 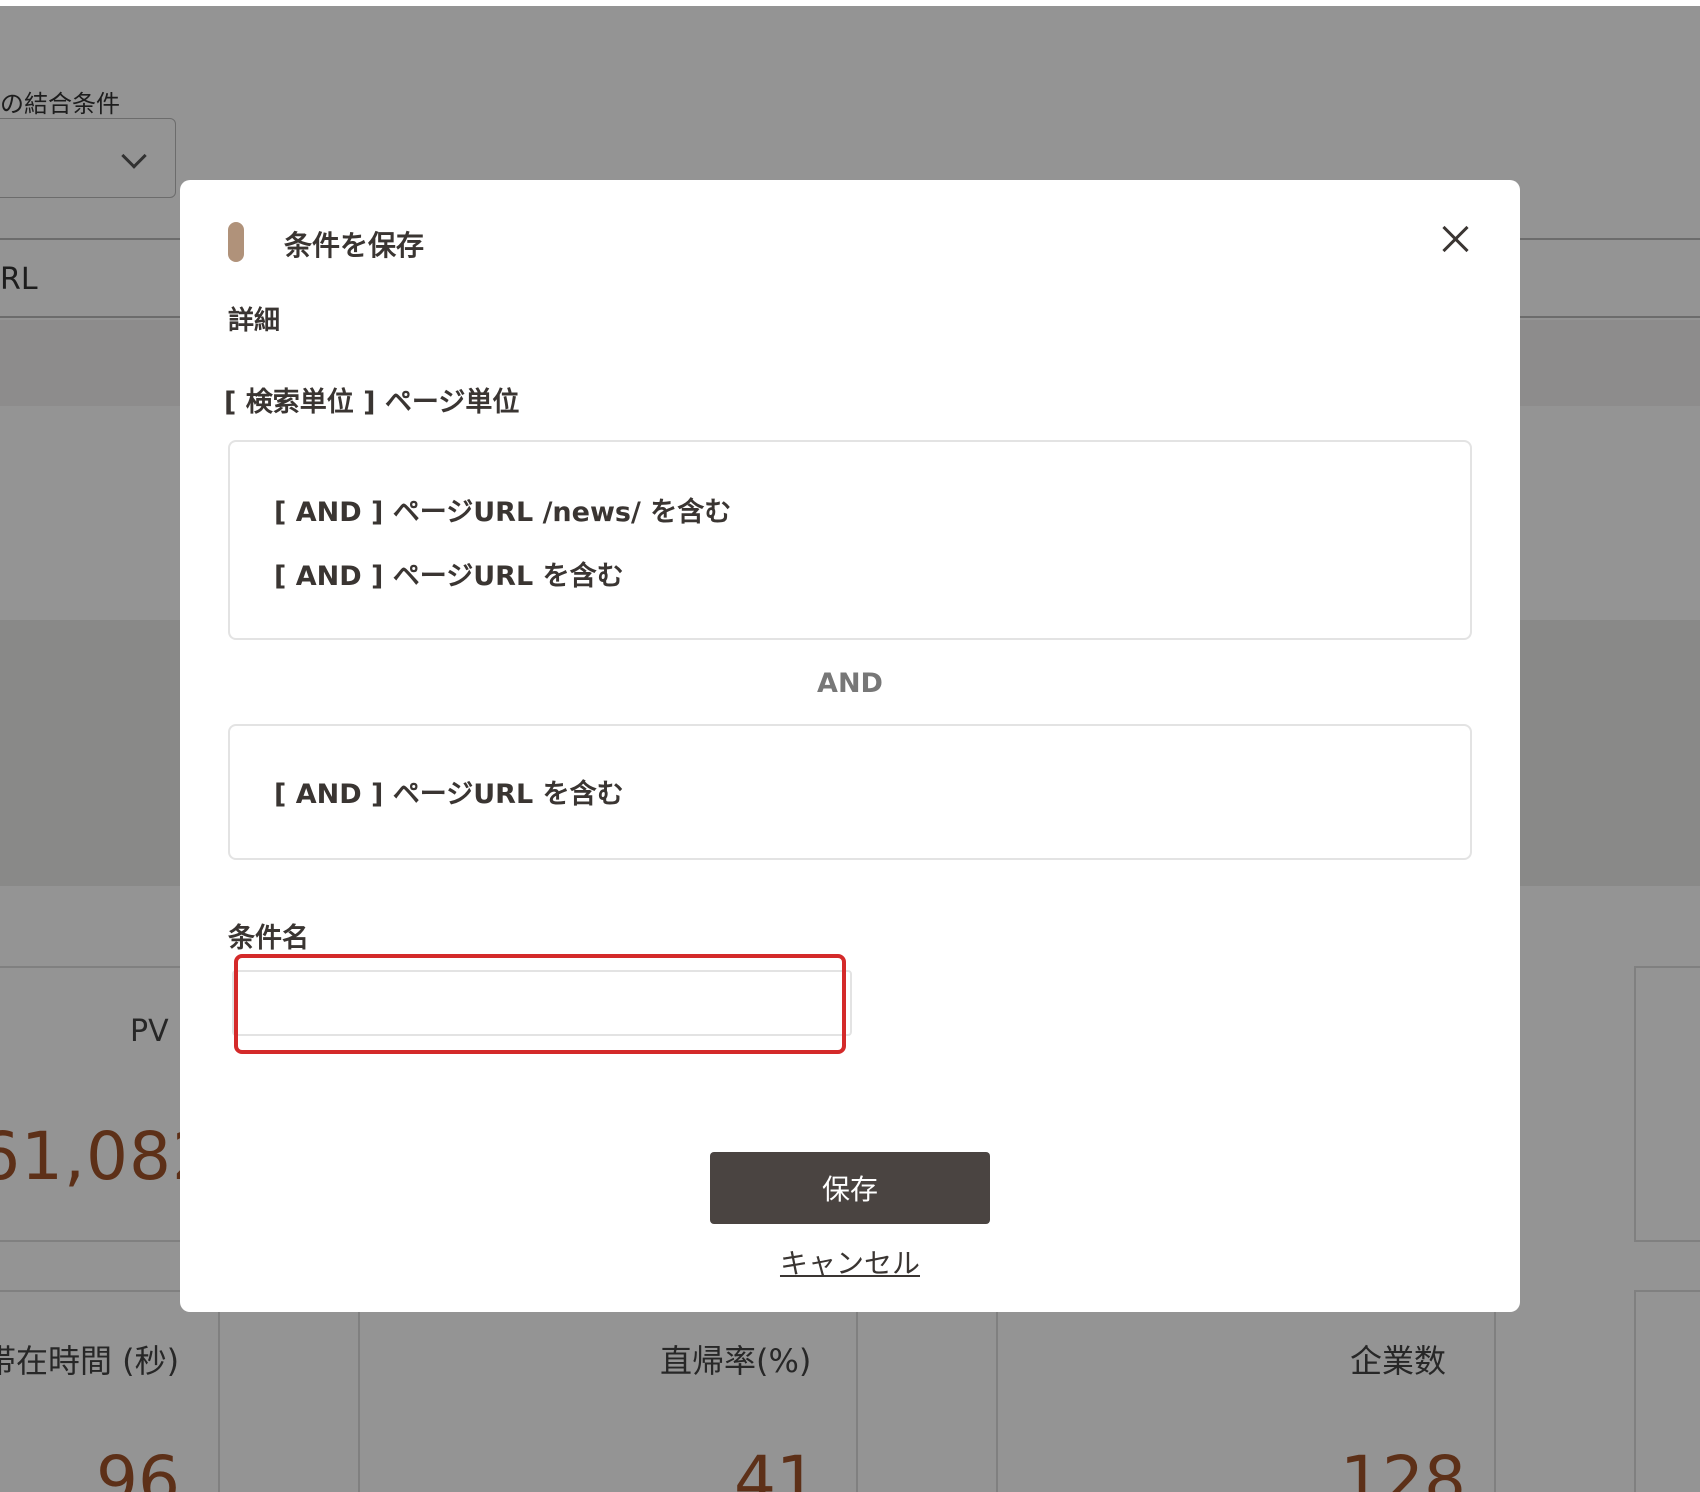 I want to click on title-accent-bar, so click(x=236, y=242).